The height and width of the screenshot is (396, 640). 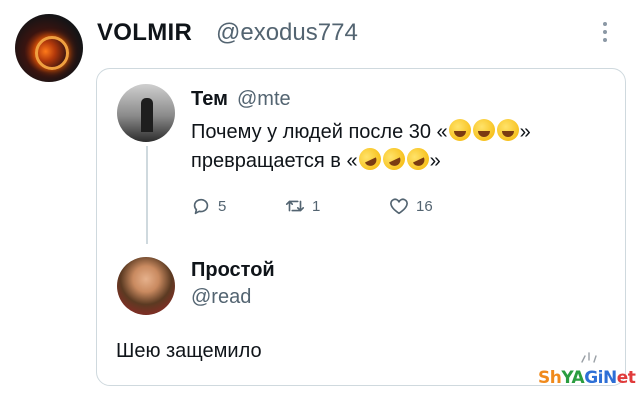 What do you see at coordinates (189, 351) in the screenshot?
I see `reply-text: Шею защемило` at bounding box center [189, 351].